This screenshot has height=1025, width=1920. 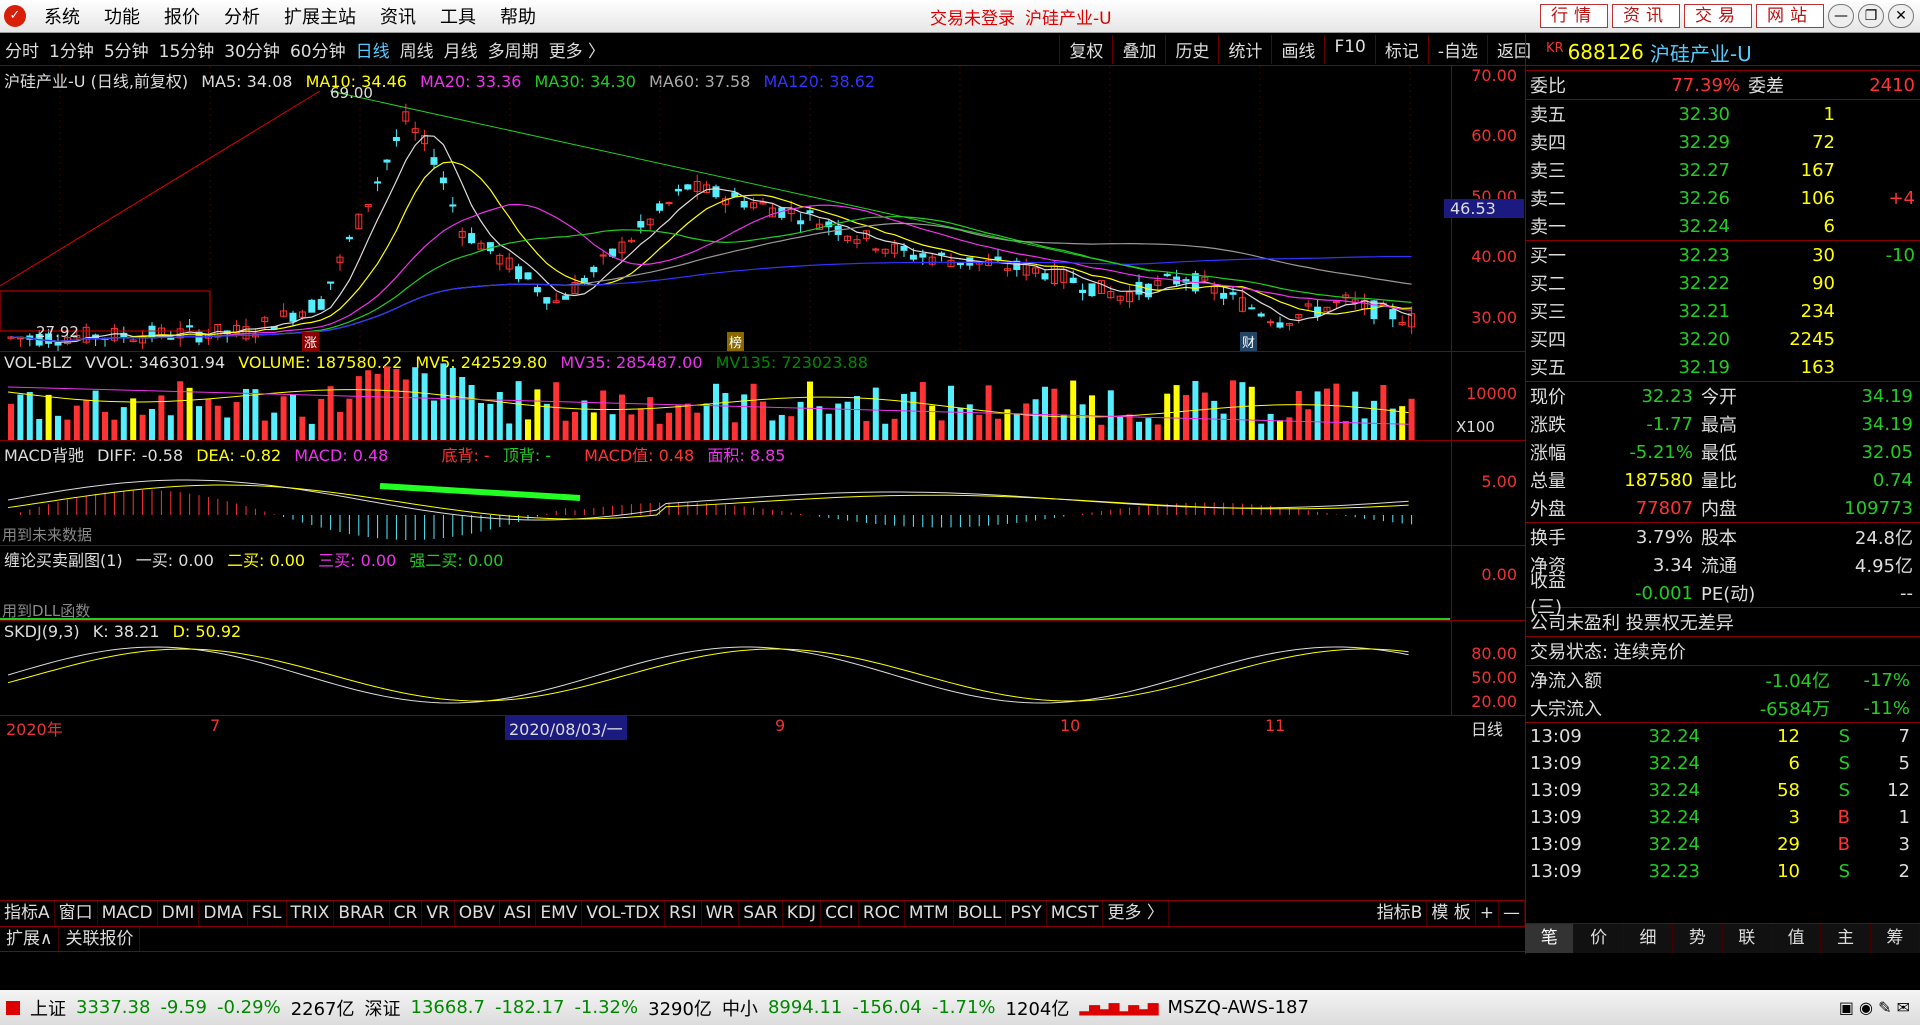 I want to click on indicator-tab: CCI, so click(x=840, y=913).